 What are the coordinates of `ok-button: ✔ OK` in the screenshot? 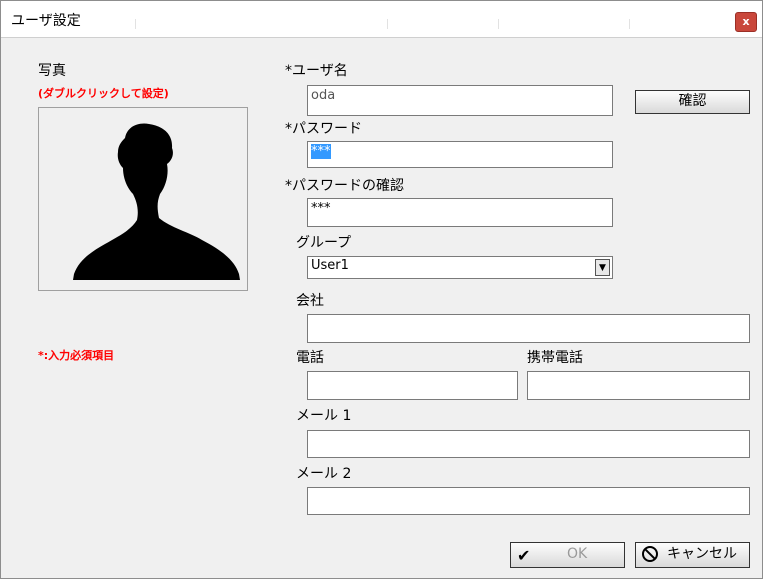 It's located at (567, 555).